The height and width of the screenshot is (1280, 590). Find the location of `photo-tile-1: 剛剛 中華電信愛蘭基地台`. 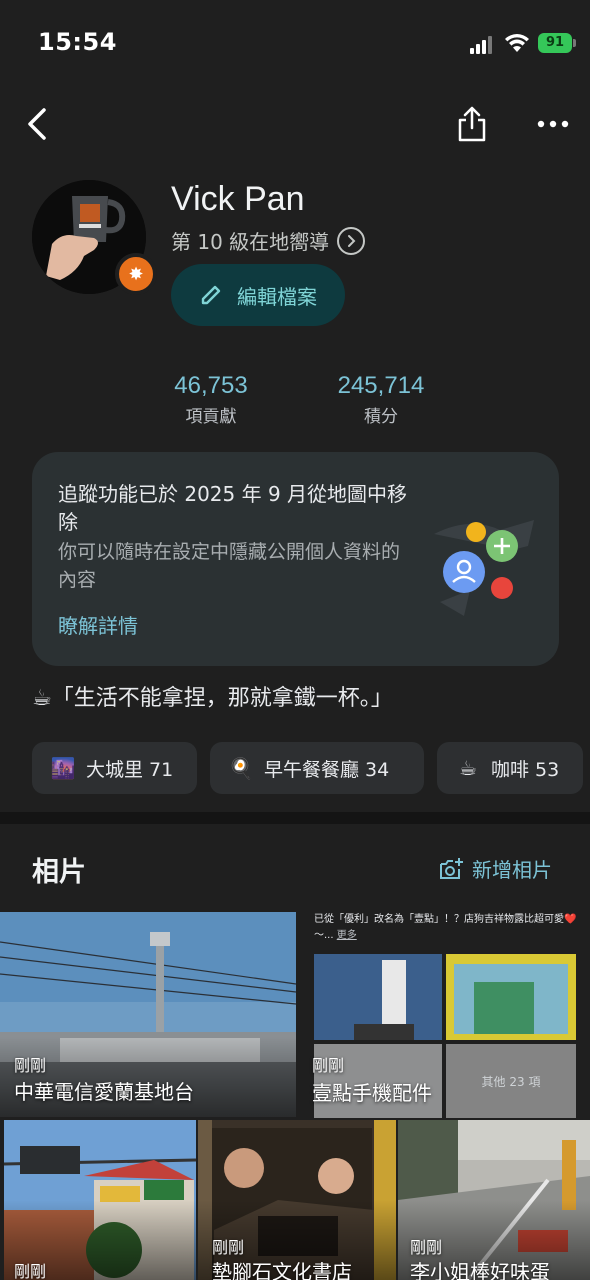

photo-tile-1: 剛剛 中華電信愛蘭基地台 is located at coordinates (148, 1014).